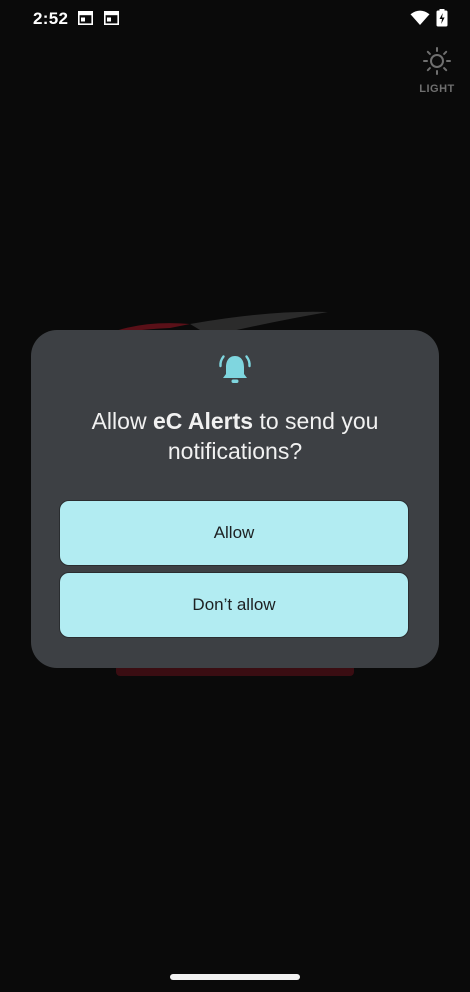 The image size is (470, 992). Describe the element at coordinates (235, 370) in the screenshot. I see `bell-ringing-icon` at that location.